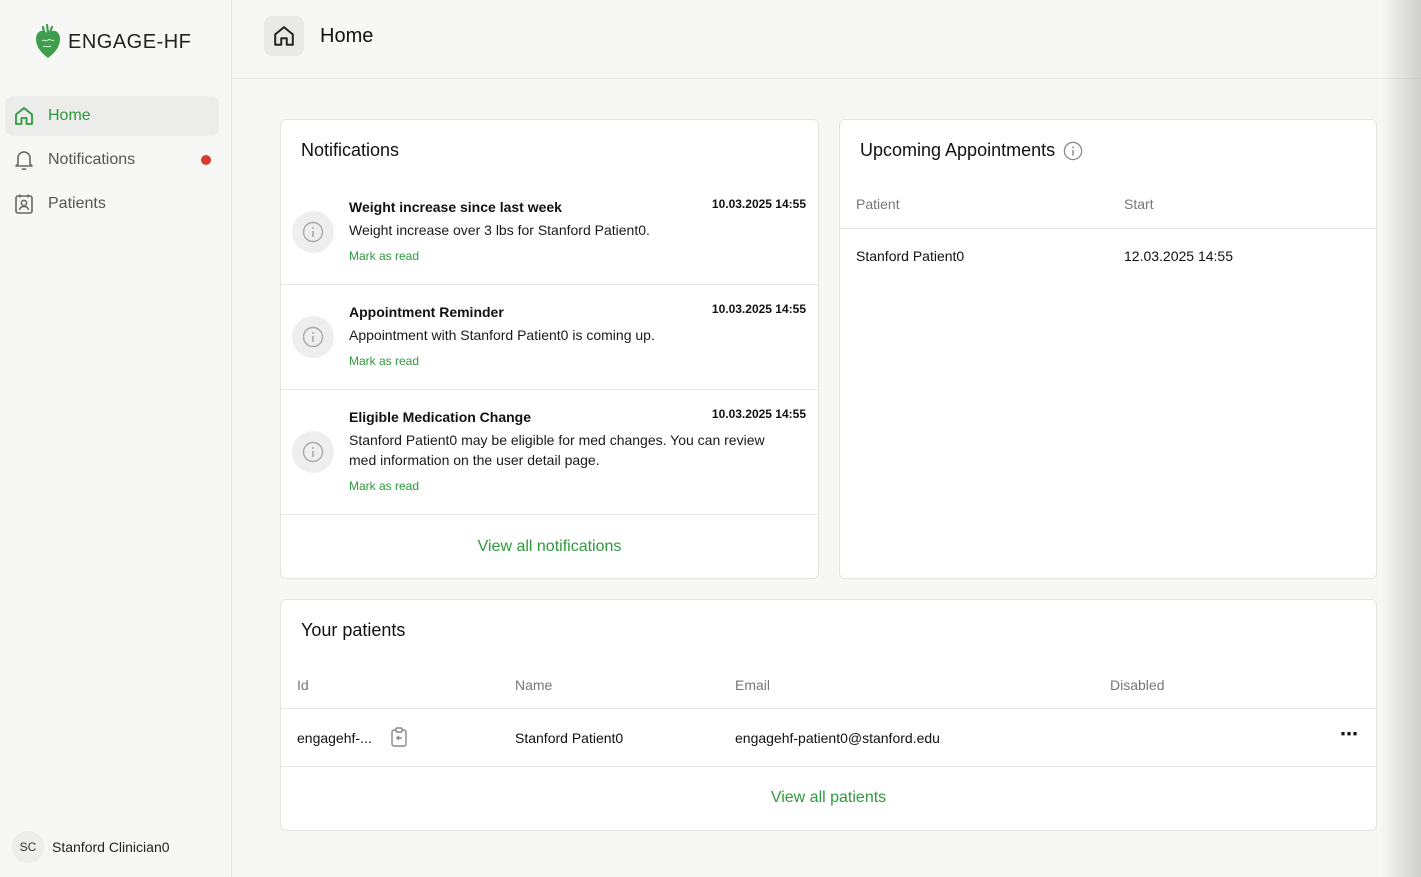 The height and width of the screenshot is (877, 1421). Describe the element at coordinates (130, 41) in the screenshot. I see `app-name: ENGAGE-HF` at that location.